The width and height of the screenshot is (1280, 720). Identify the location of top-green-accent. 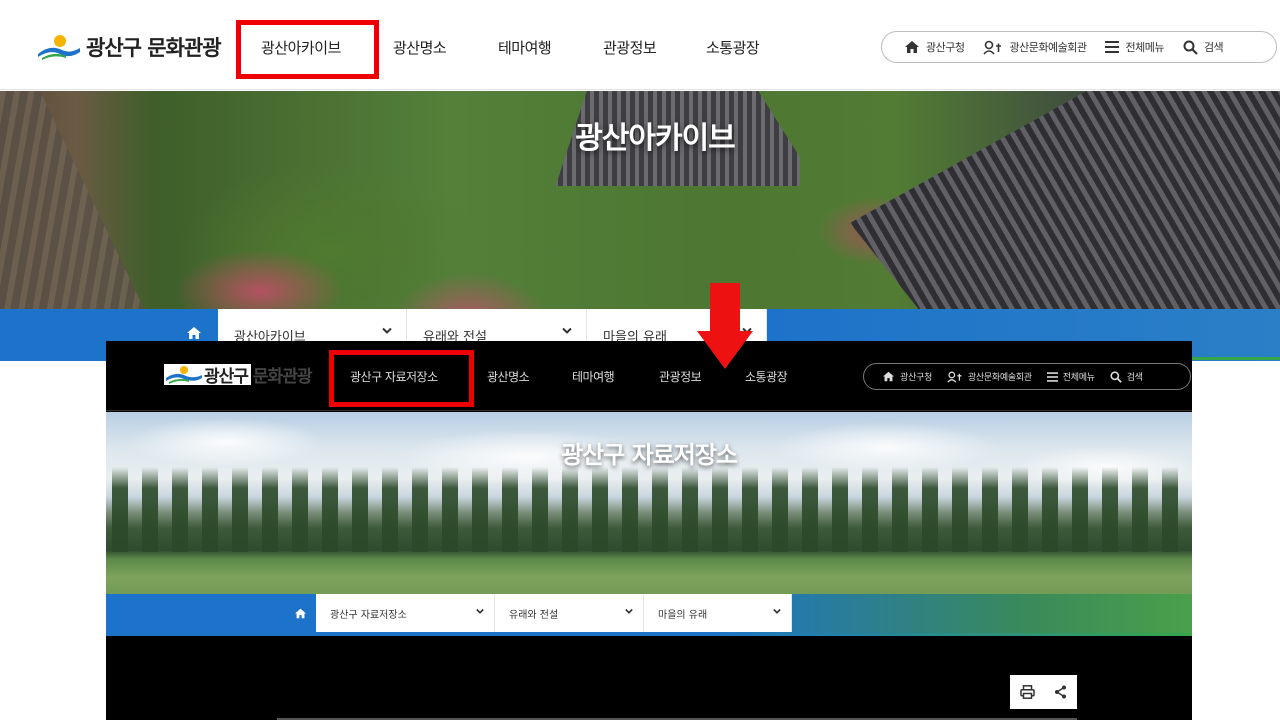
(1235, 358).